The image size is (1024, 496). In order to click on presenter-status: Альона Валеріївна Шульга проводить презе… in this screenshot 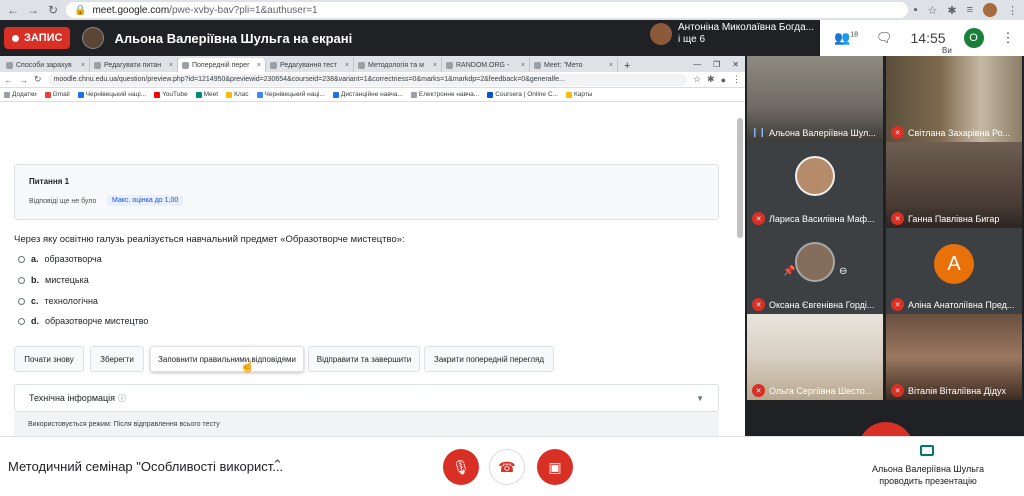, I will do `click(928, 475)`.